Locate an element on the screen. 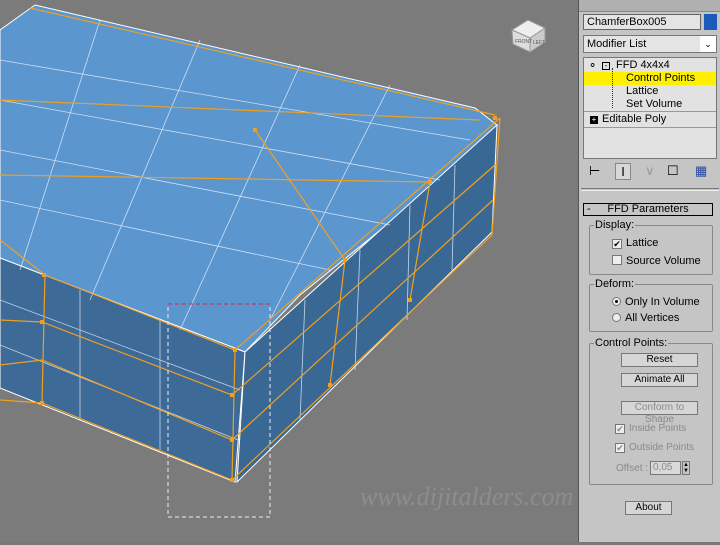 The width and height of the screenshot is (720, 545). stack-item-control-points: Control Points is located at coordinates (650, 78).